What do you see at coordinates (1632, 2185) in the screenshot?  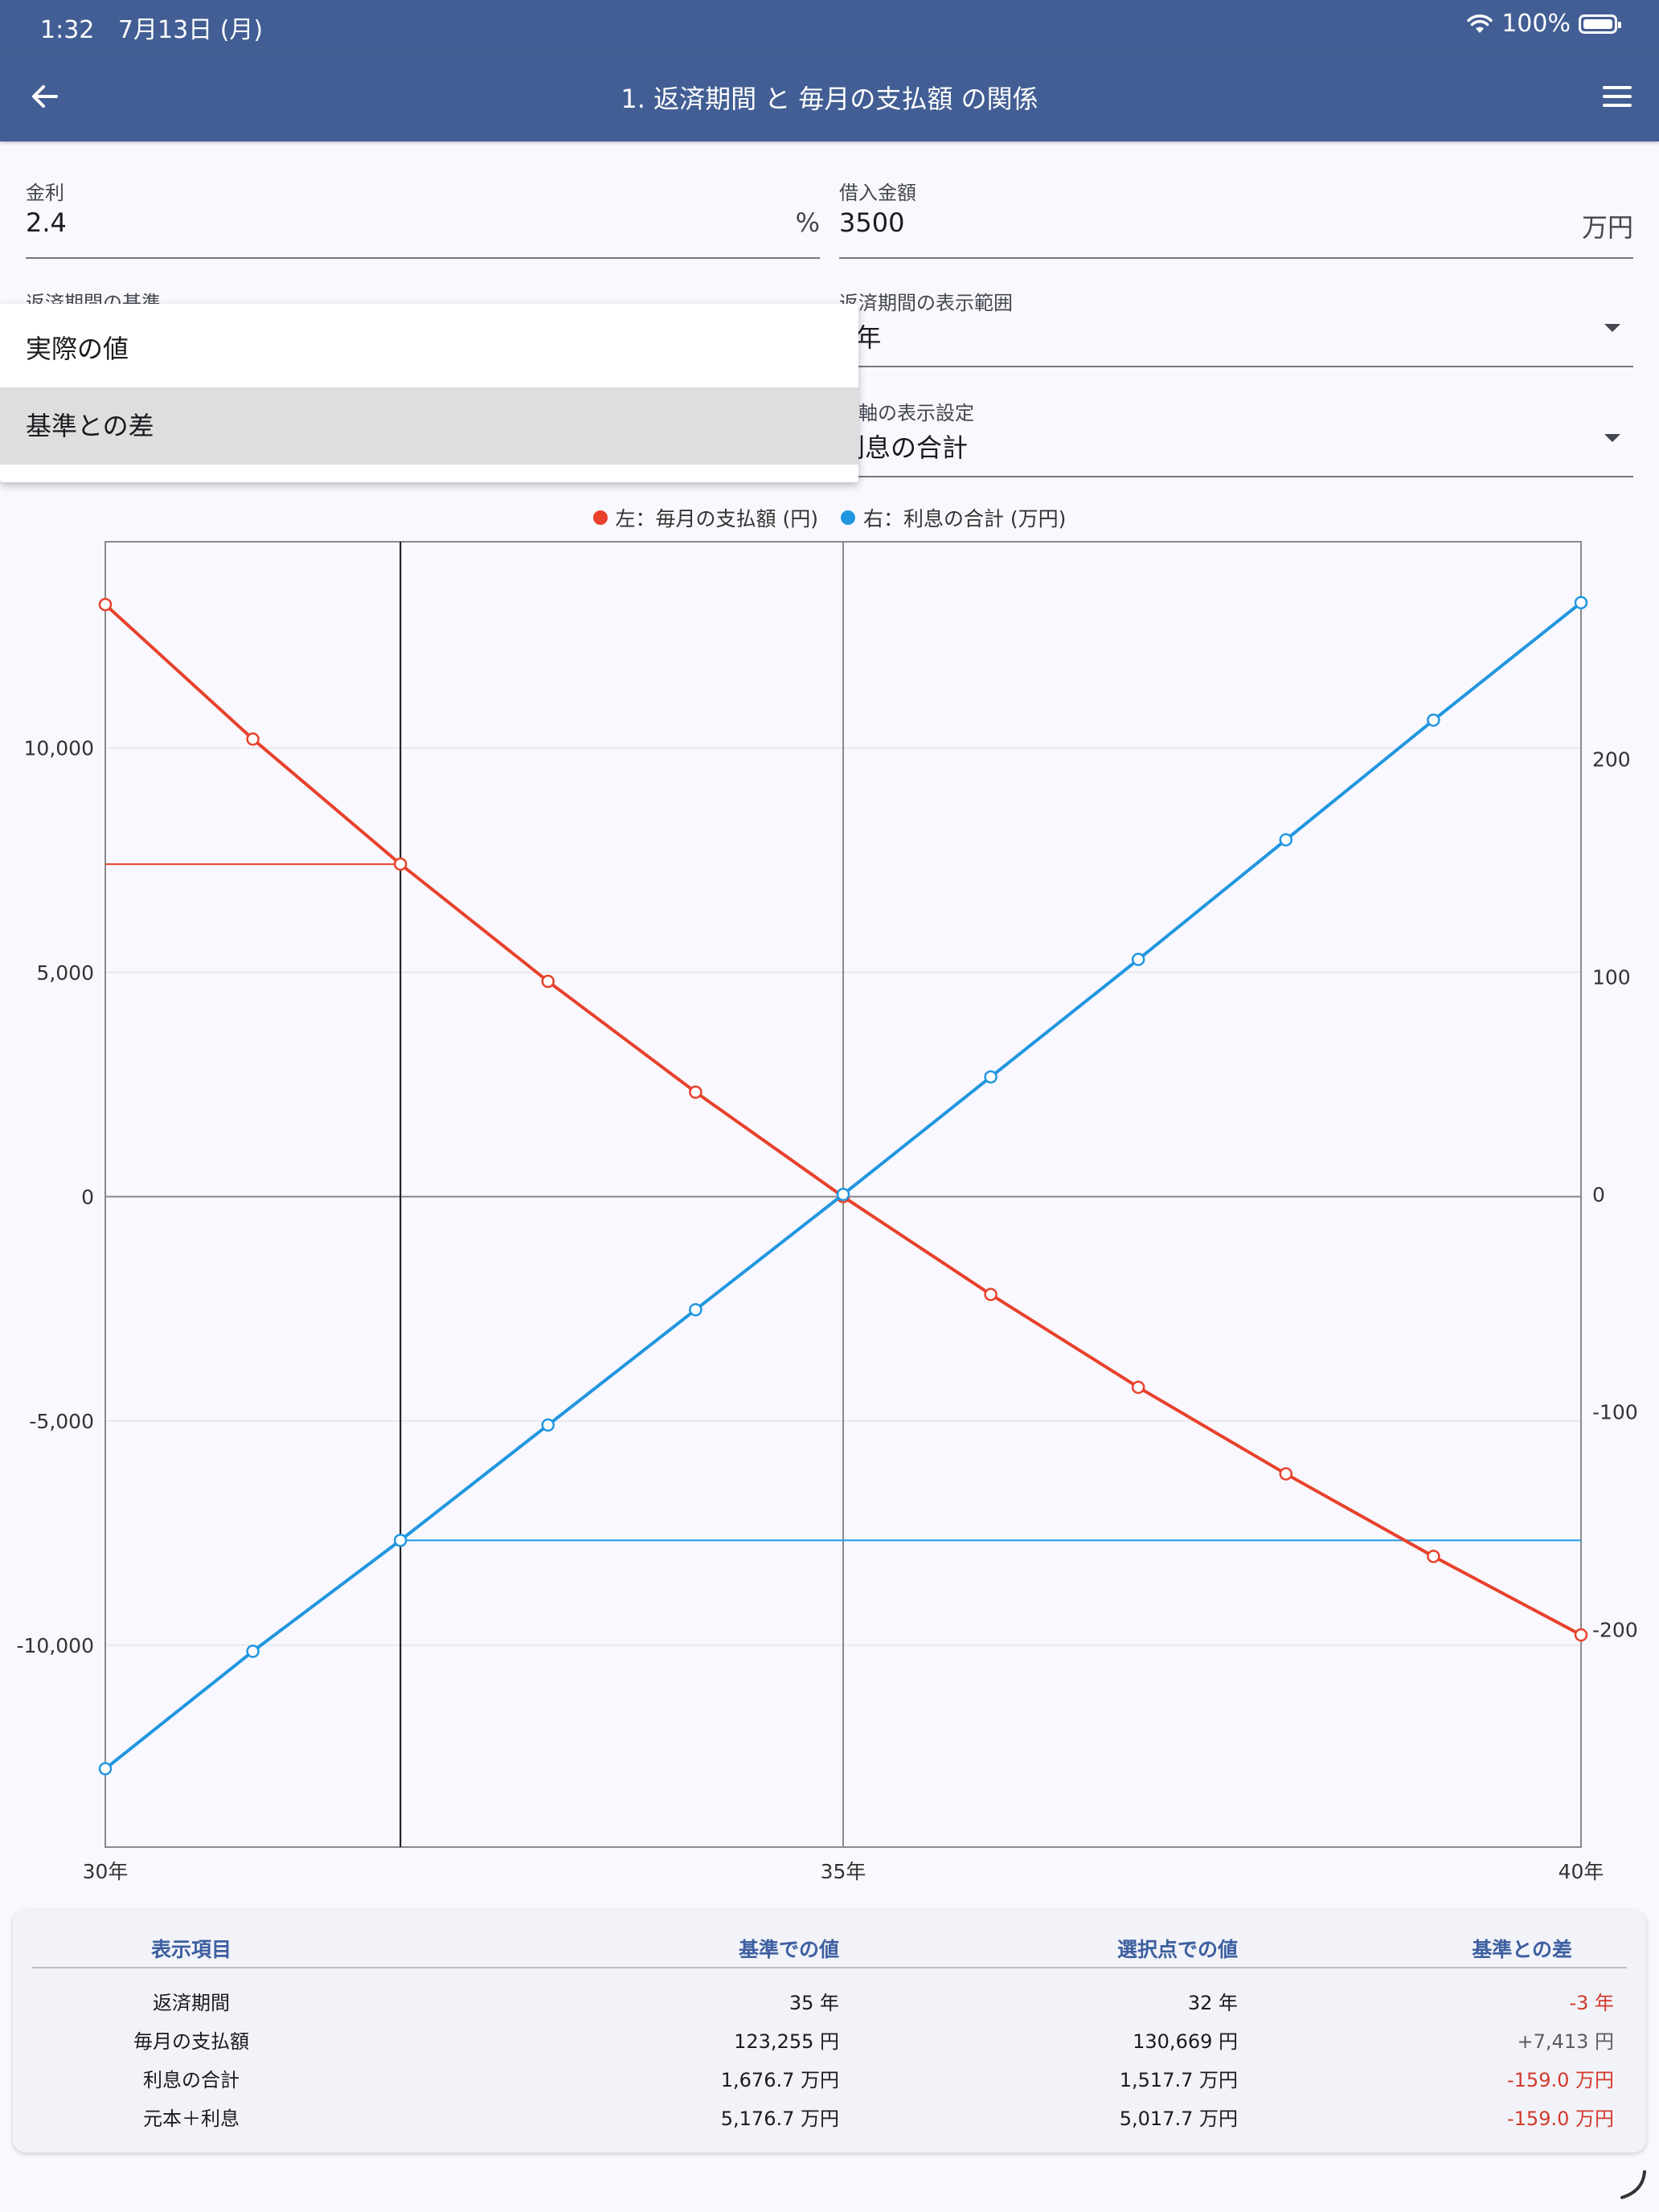 I see `resize-handle-icon` at bounding box center [1632, 2185].